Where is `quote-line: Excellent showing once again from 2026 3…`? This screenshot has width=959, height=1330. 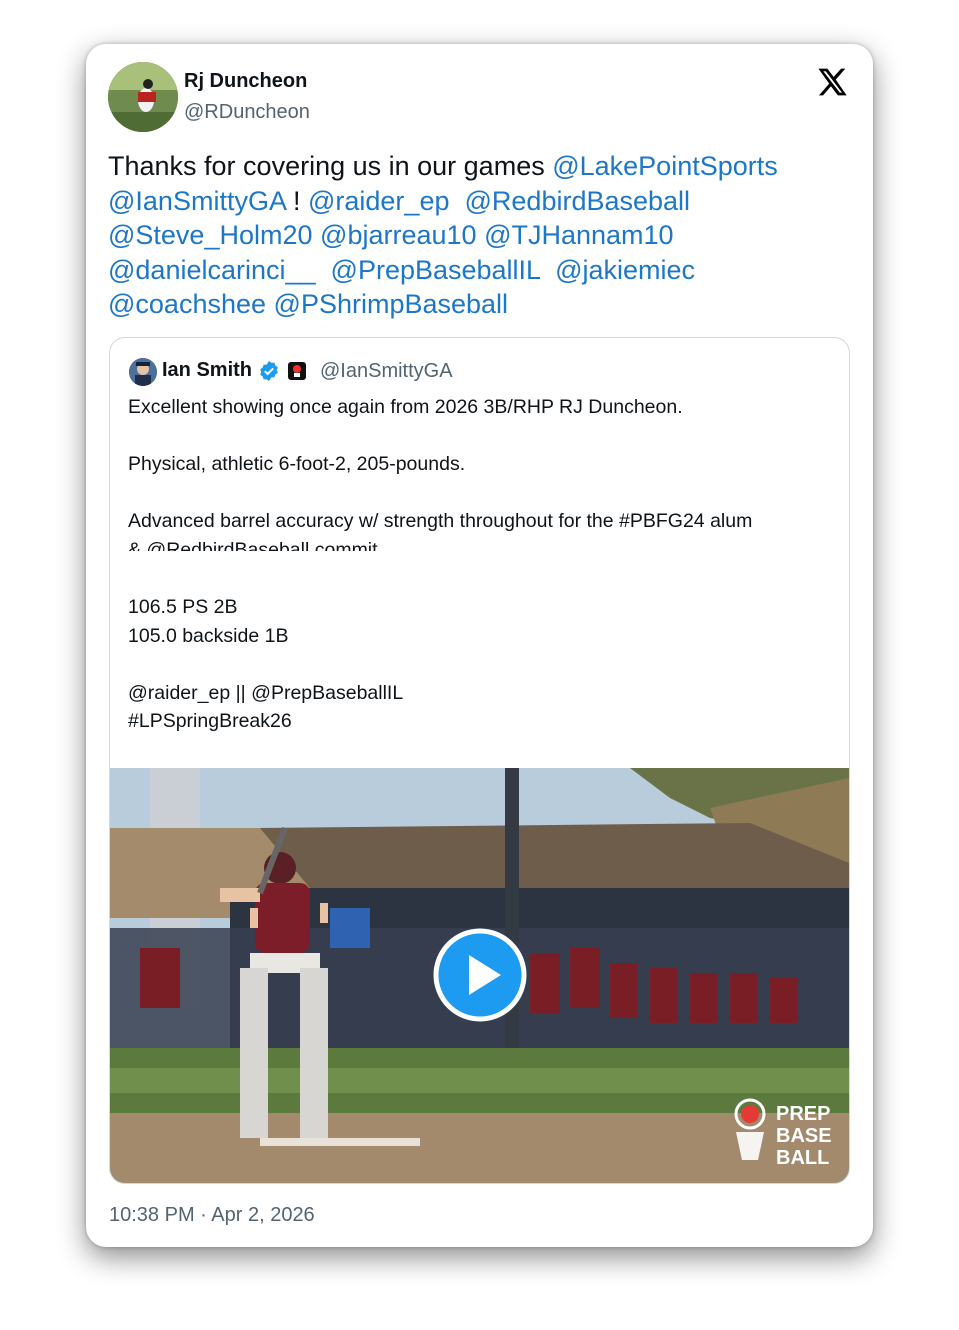 quote-line: Excellent showing once again from 2026 3… is located at coordinates (405, 407).